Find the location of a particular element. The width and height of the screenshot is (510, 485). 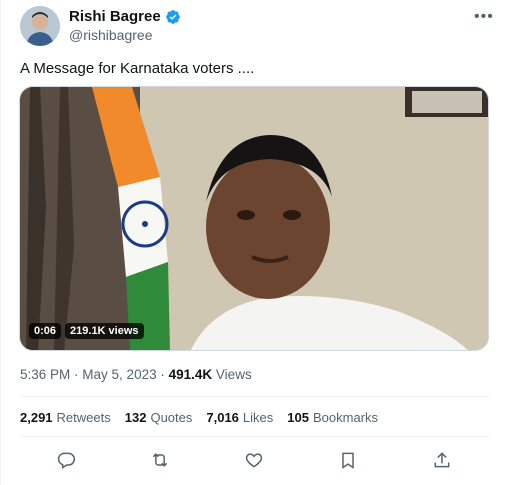

views-label: Views is located at coordinates (233, 374).